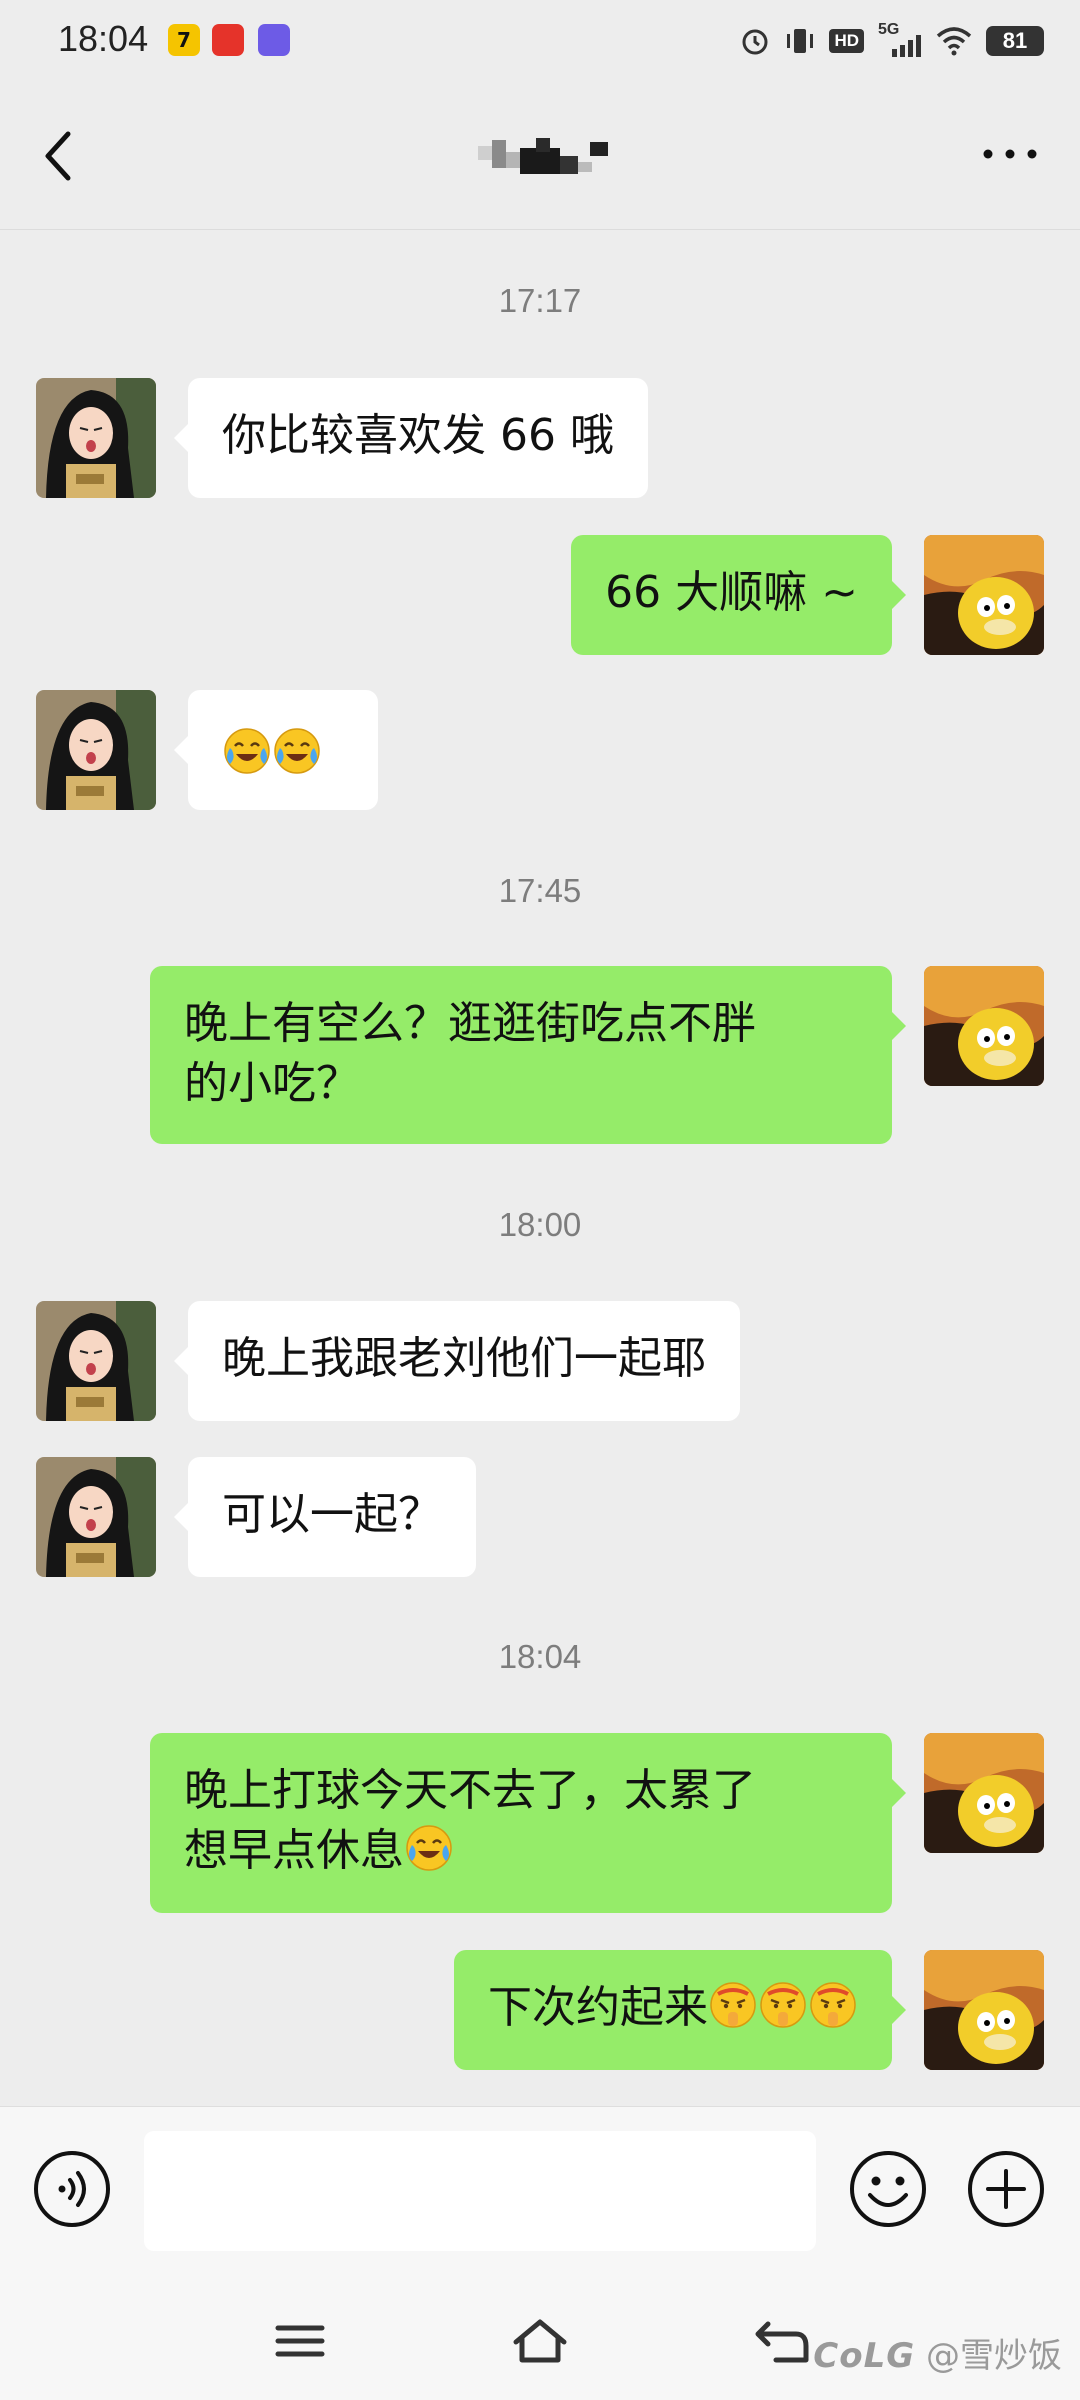  I want to click on message-text: 可以一起？, so click(332, 1514).